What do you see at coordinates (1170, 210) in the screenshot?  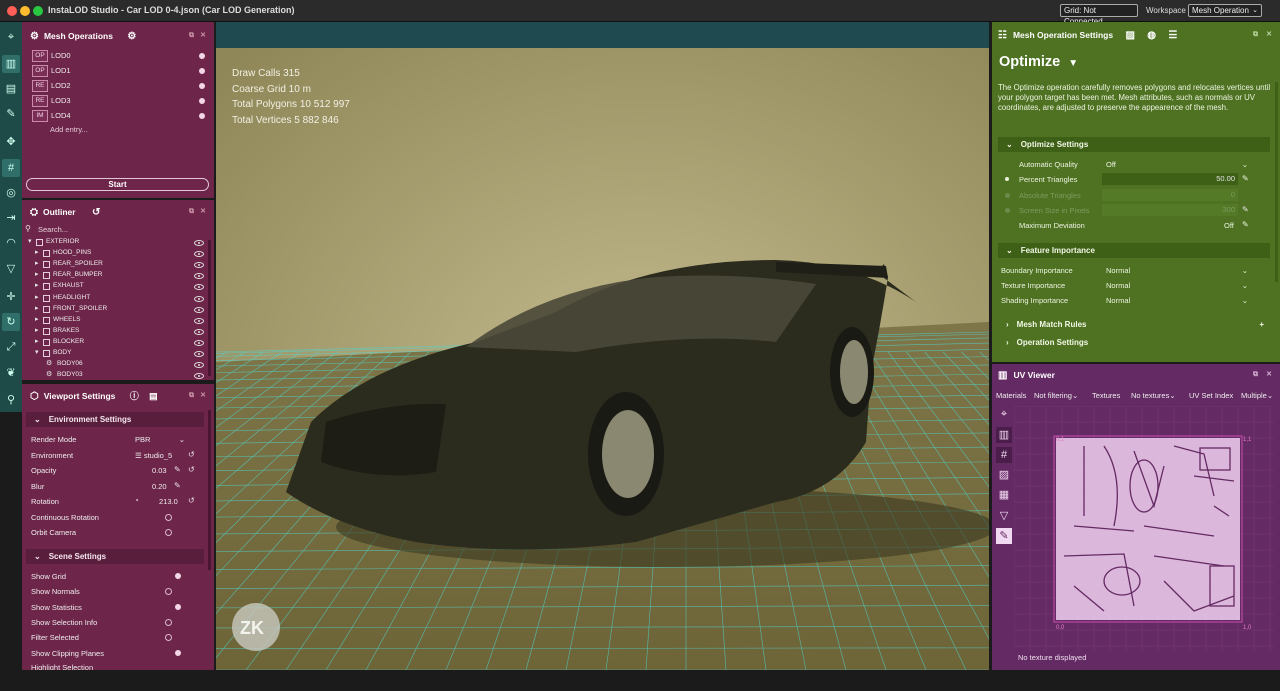 I see `screen-size-field: 300` at bounding box center [1170, 210].